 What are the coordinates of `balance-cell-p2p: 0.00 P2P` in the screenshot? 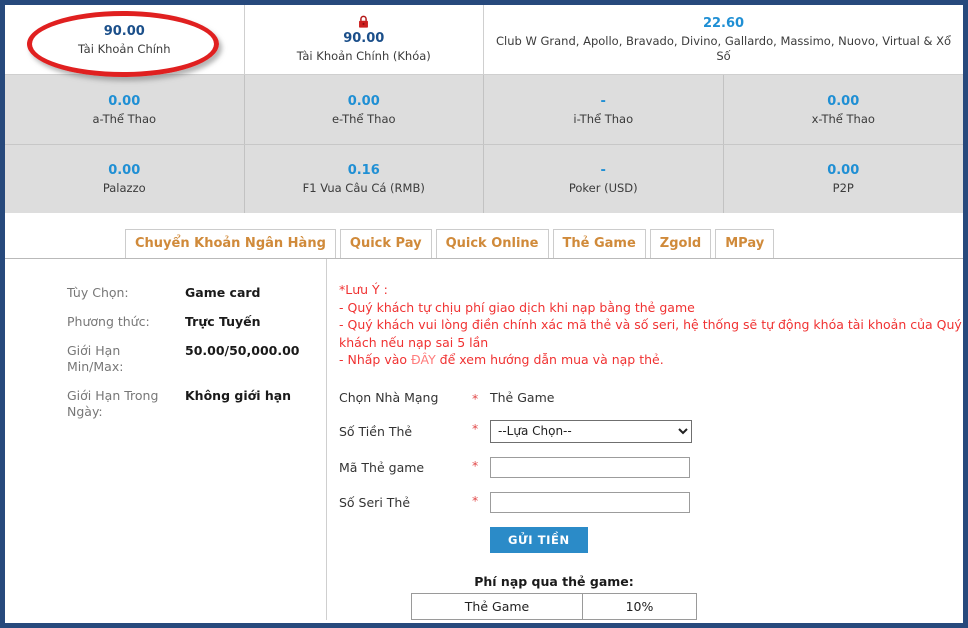 It's located at (844, 179).